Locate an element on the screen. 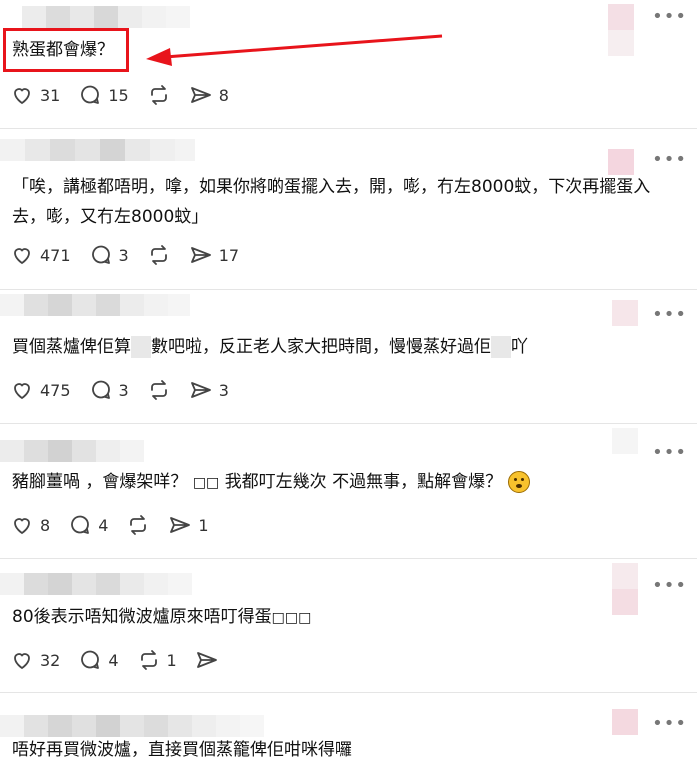  post-text: 豬腳薑喎 ，會爆架咩？ □□ 我都叮左幾次 不過無事，點解會爆？ is located at coordinates (342, 482).